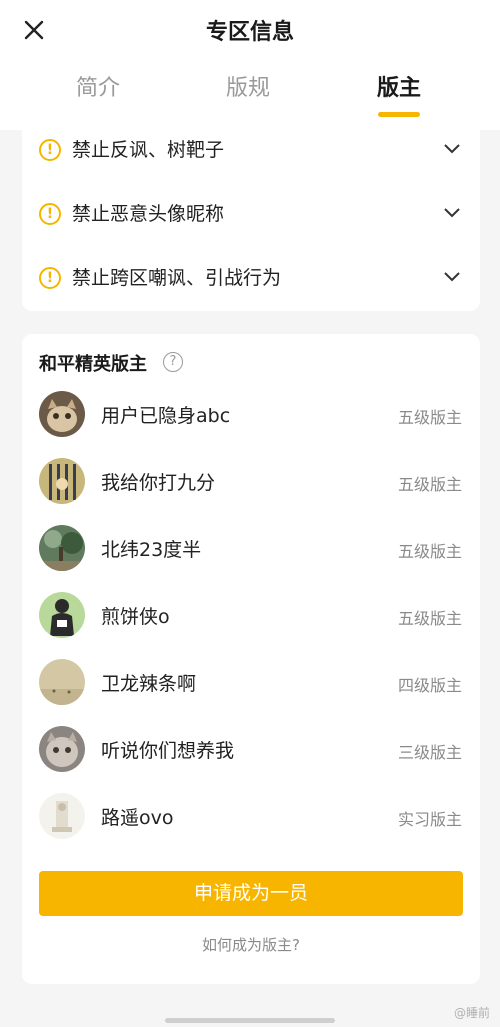  What do you see at coordinates (251, 682) in the screenshot?
I see `moderator-row: 卫龙辣条啊 四级版主` at bounding box center [251, 682].